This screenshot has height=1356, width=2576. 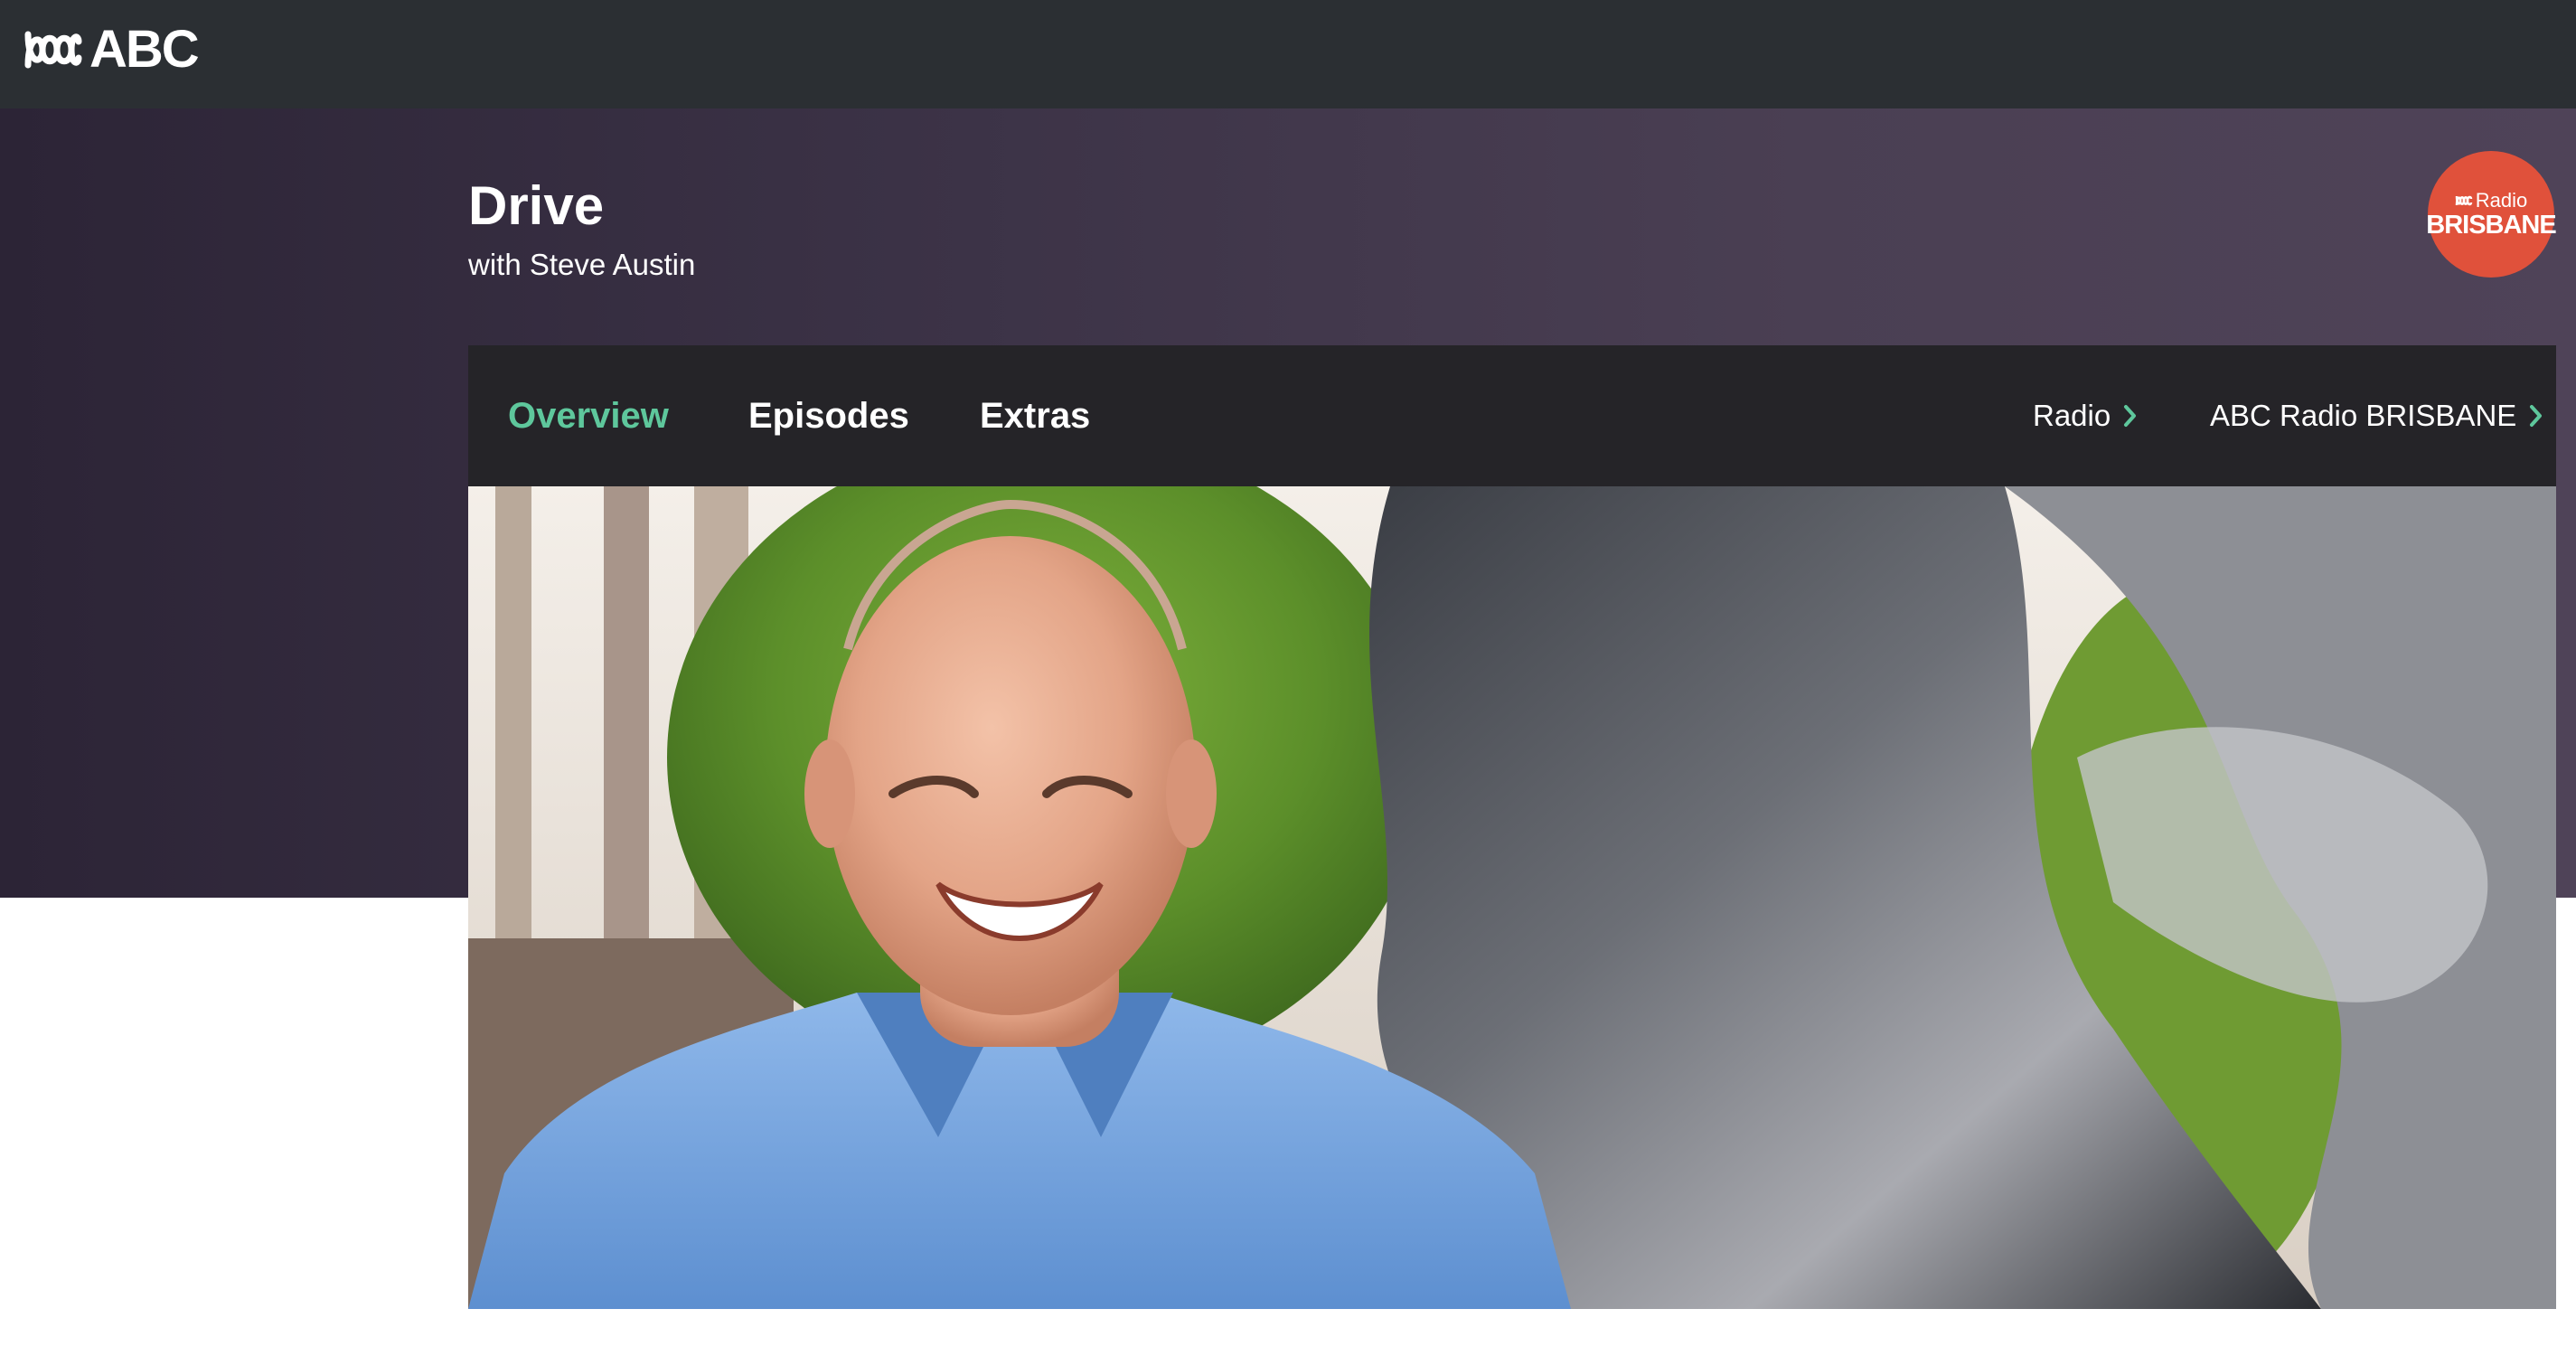 What do you see at coordinates (1035, 415) in the screenshot?
I see `tab-extras: Extras` at bounding box center [1035, 415].